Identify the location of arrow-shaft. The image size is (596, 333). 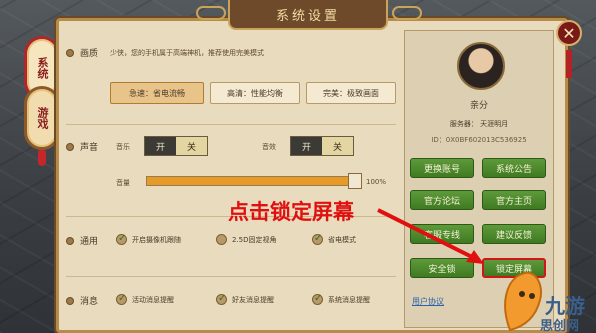
(426, 234).